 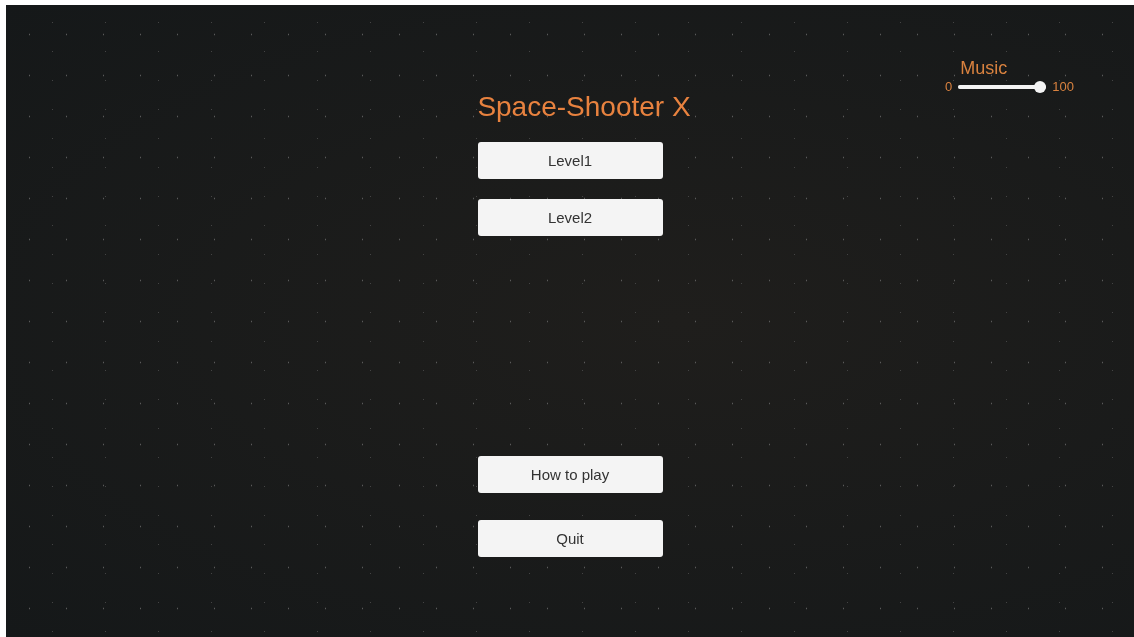 I want to click on menu-button: Quit, so click(x=570, y=538).